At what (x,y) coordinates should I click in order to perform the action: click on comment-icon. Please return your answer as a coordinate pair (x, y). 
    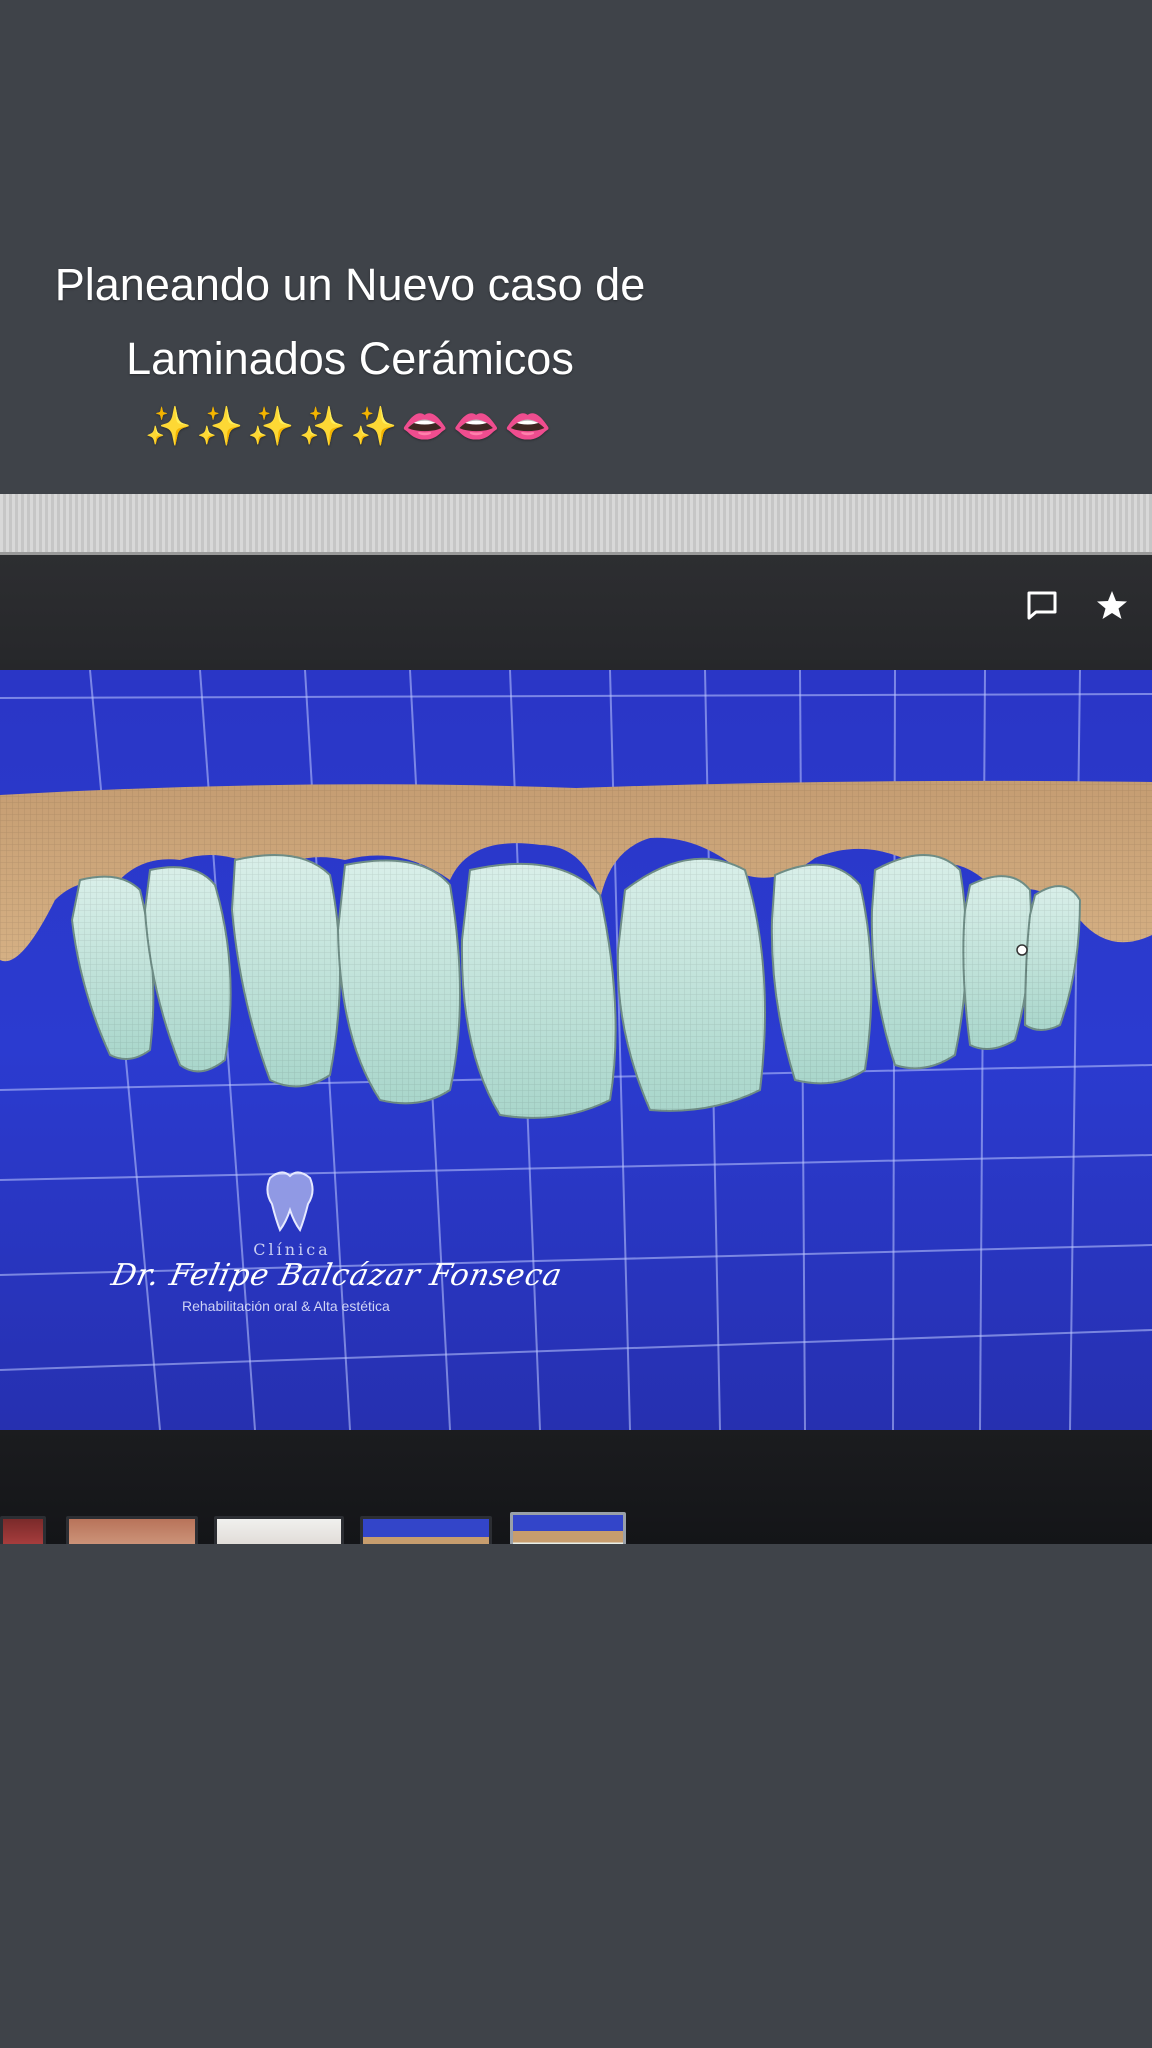
    Looking at the image, I should click on (1042, 605).